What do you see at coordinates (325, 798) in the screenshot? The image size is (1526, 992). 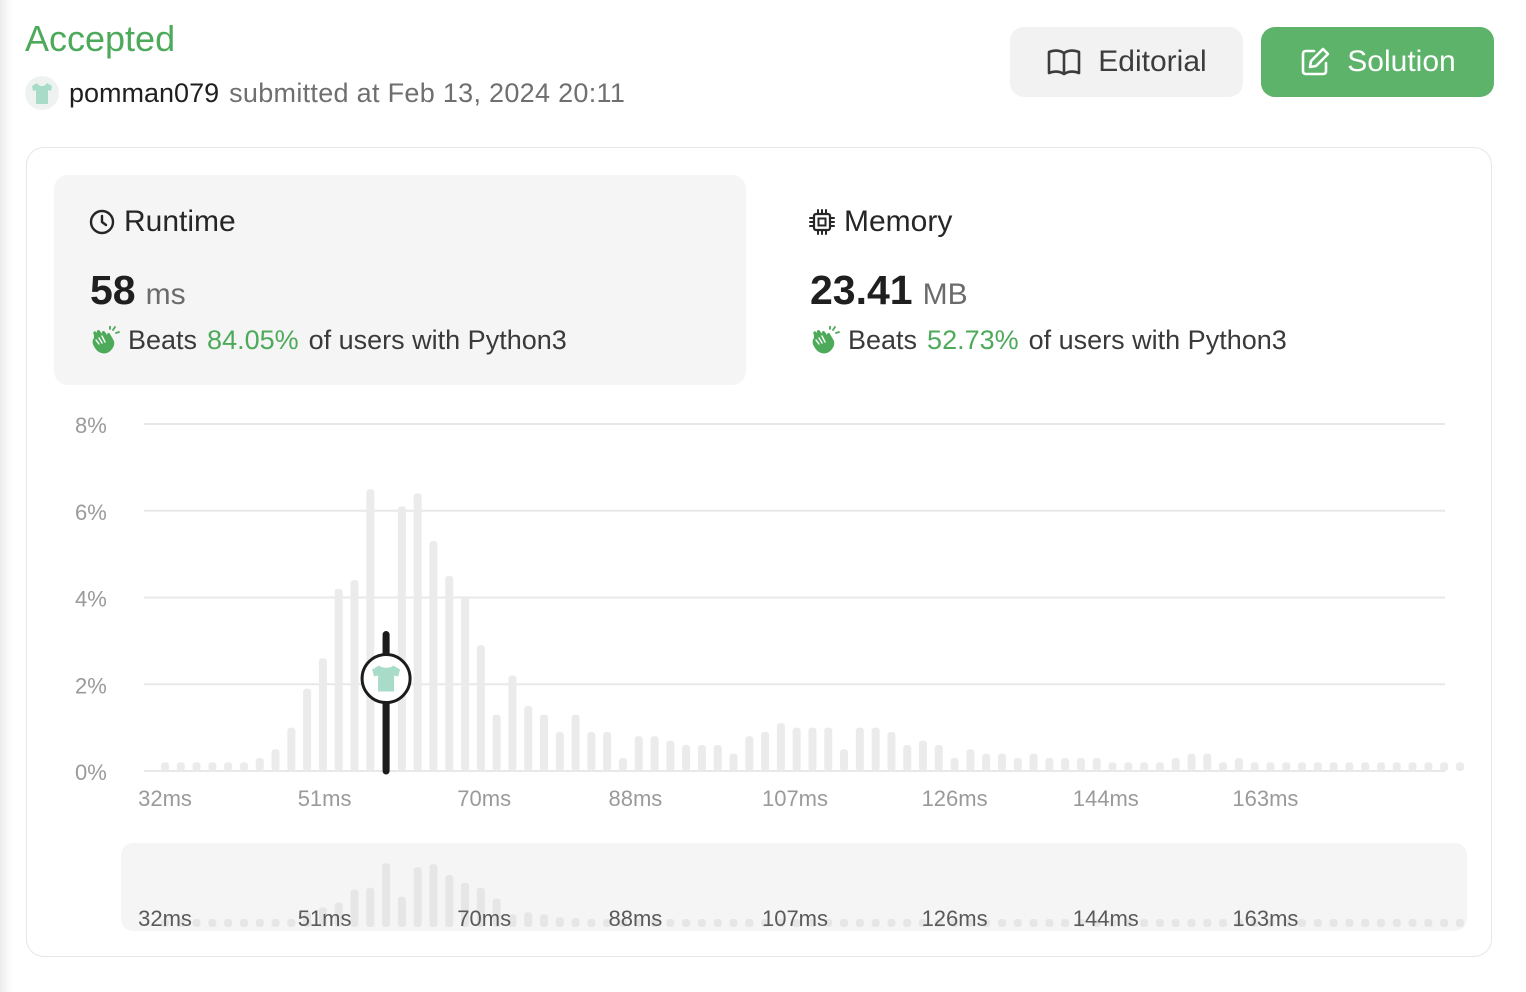 I see `x-tick-label: 51ms` at bounding box center [325, 798].